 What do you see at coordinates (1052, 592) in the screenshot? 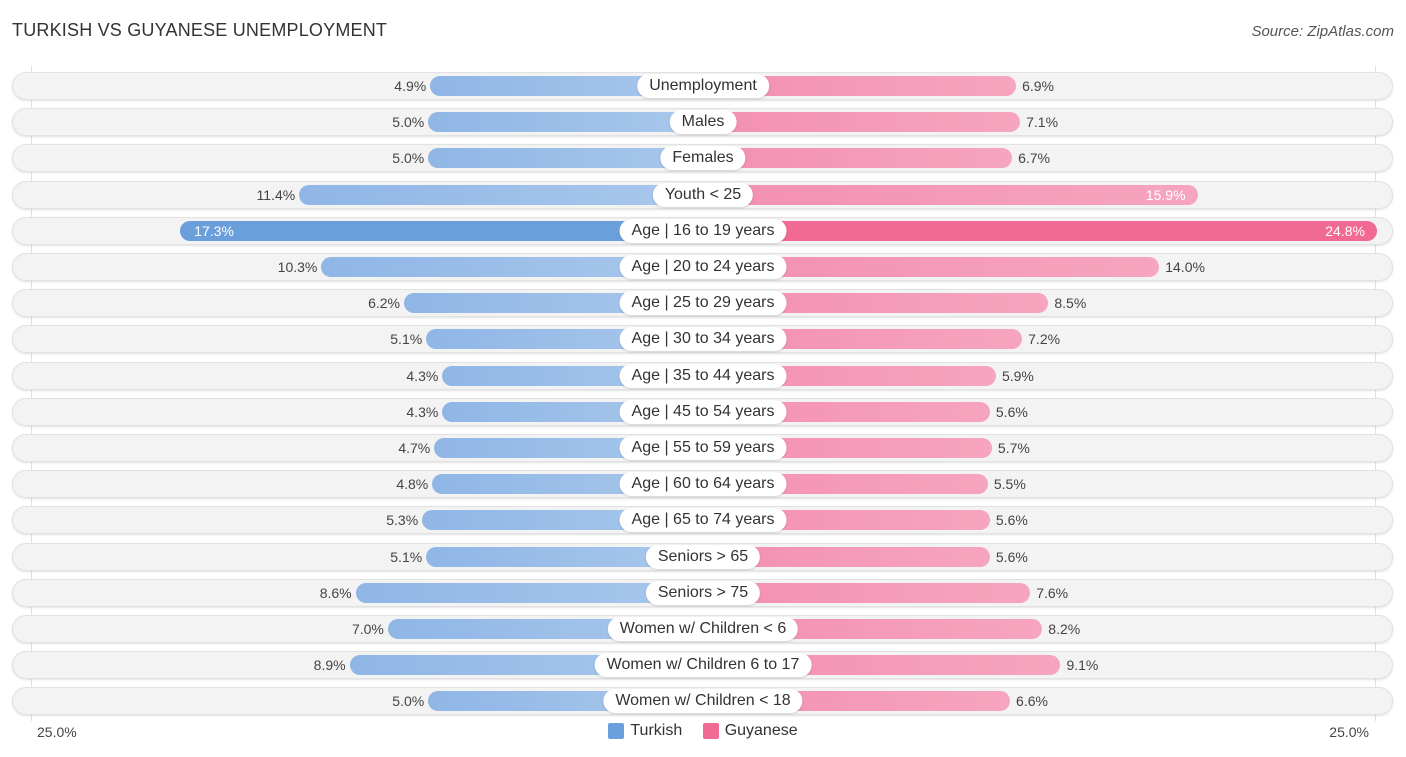
I see `value-label-guyanese: 7.6%` at bounding box center [1052, 592].